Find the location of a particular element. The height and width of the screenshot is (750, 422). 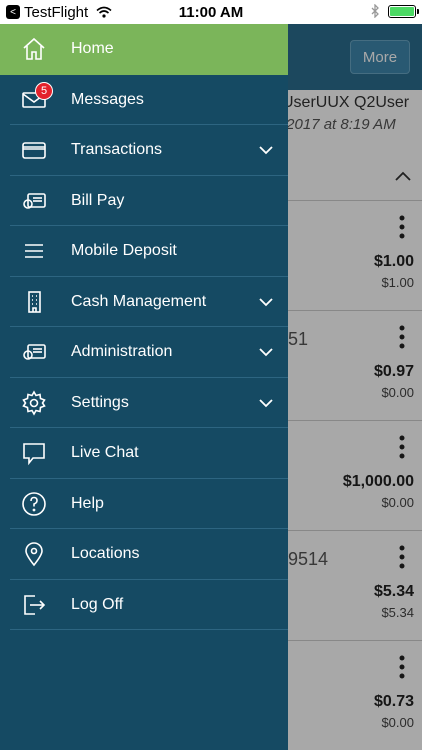

unread-badge: 5 is located at coordinates (44, 90).